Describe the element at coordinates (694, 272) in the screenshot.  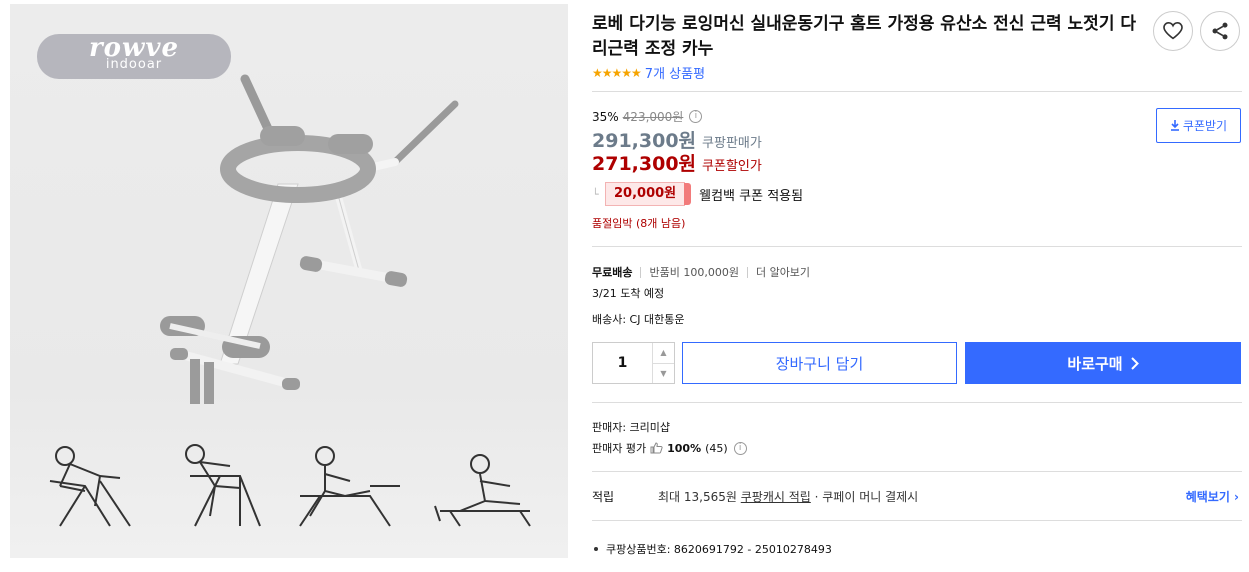
I see `return-fee: 반품비 100,000원` at that location.